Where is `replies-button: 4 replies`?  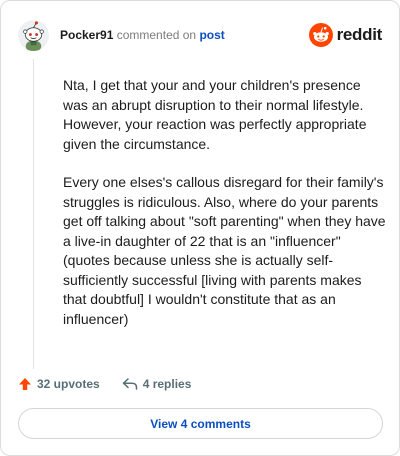 replies-button: 4 replies is located at coordinates (157, 384).